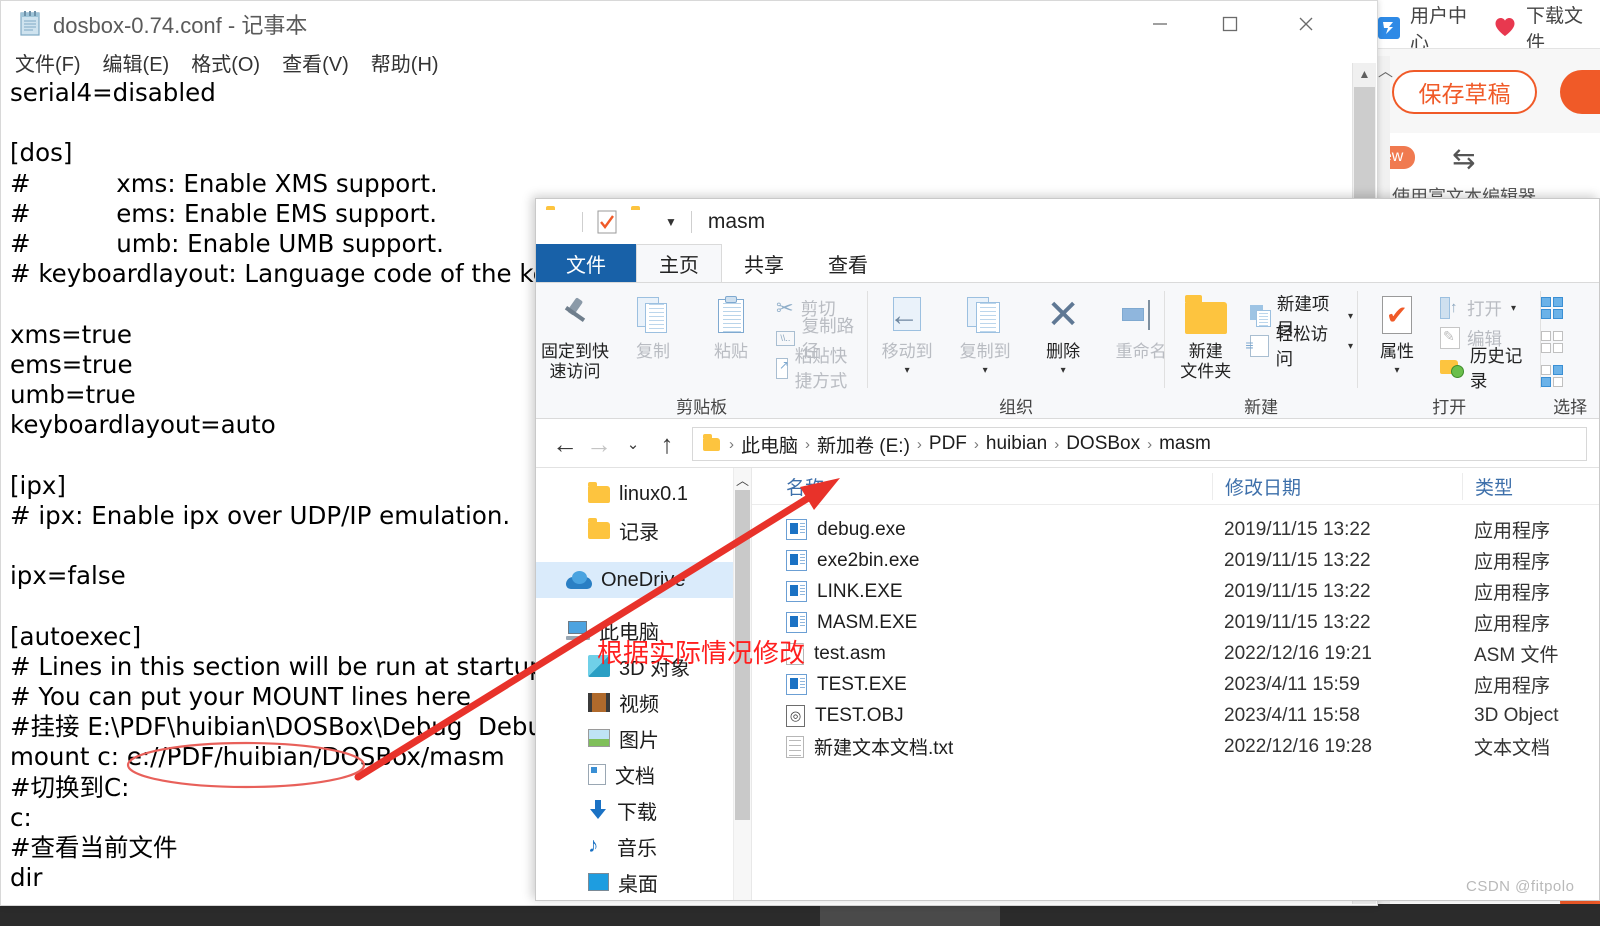 The height and width of the screenshot is (926, 1600). What do you see at coordinates (764, 263) in the screenshot?
I see `tab-share: 共享` at bounding box center [764, 263].